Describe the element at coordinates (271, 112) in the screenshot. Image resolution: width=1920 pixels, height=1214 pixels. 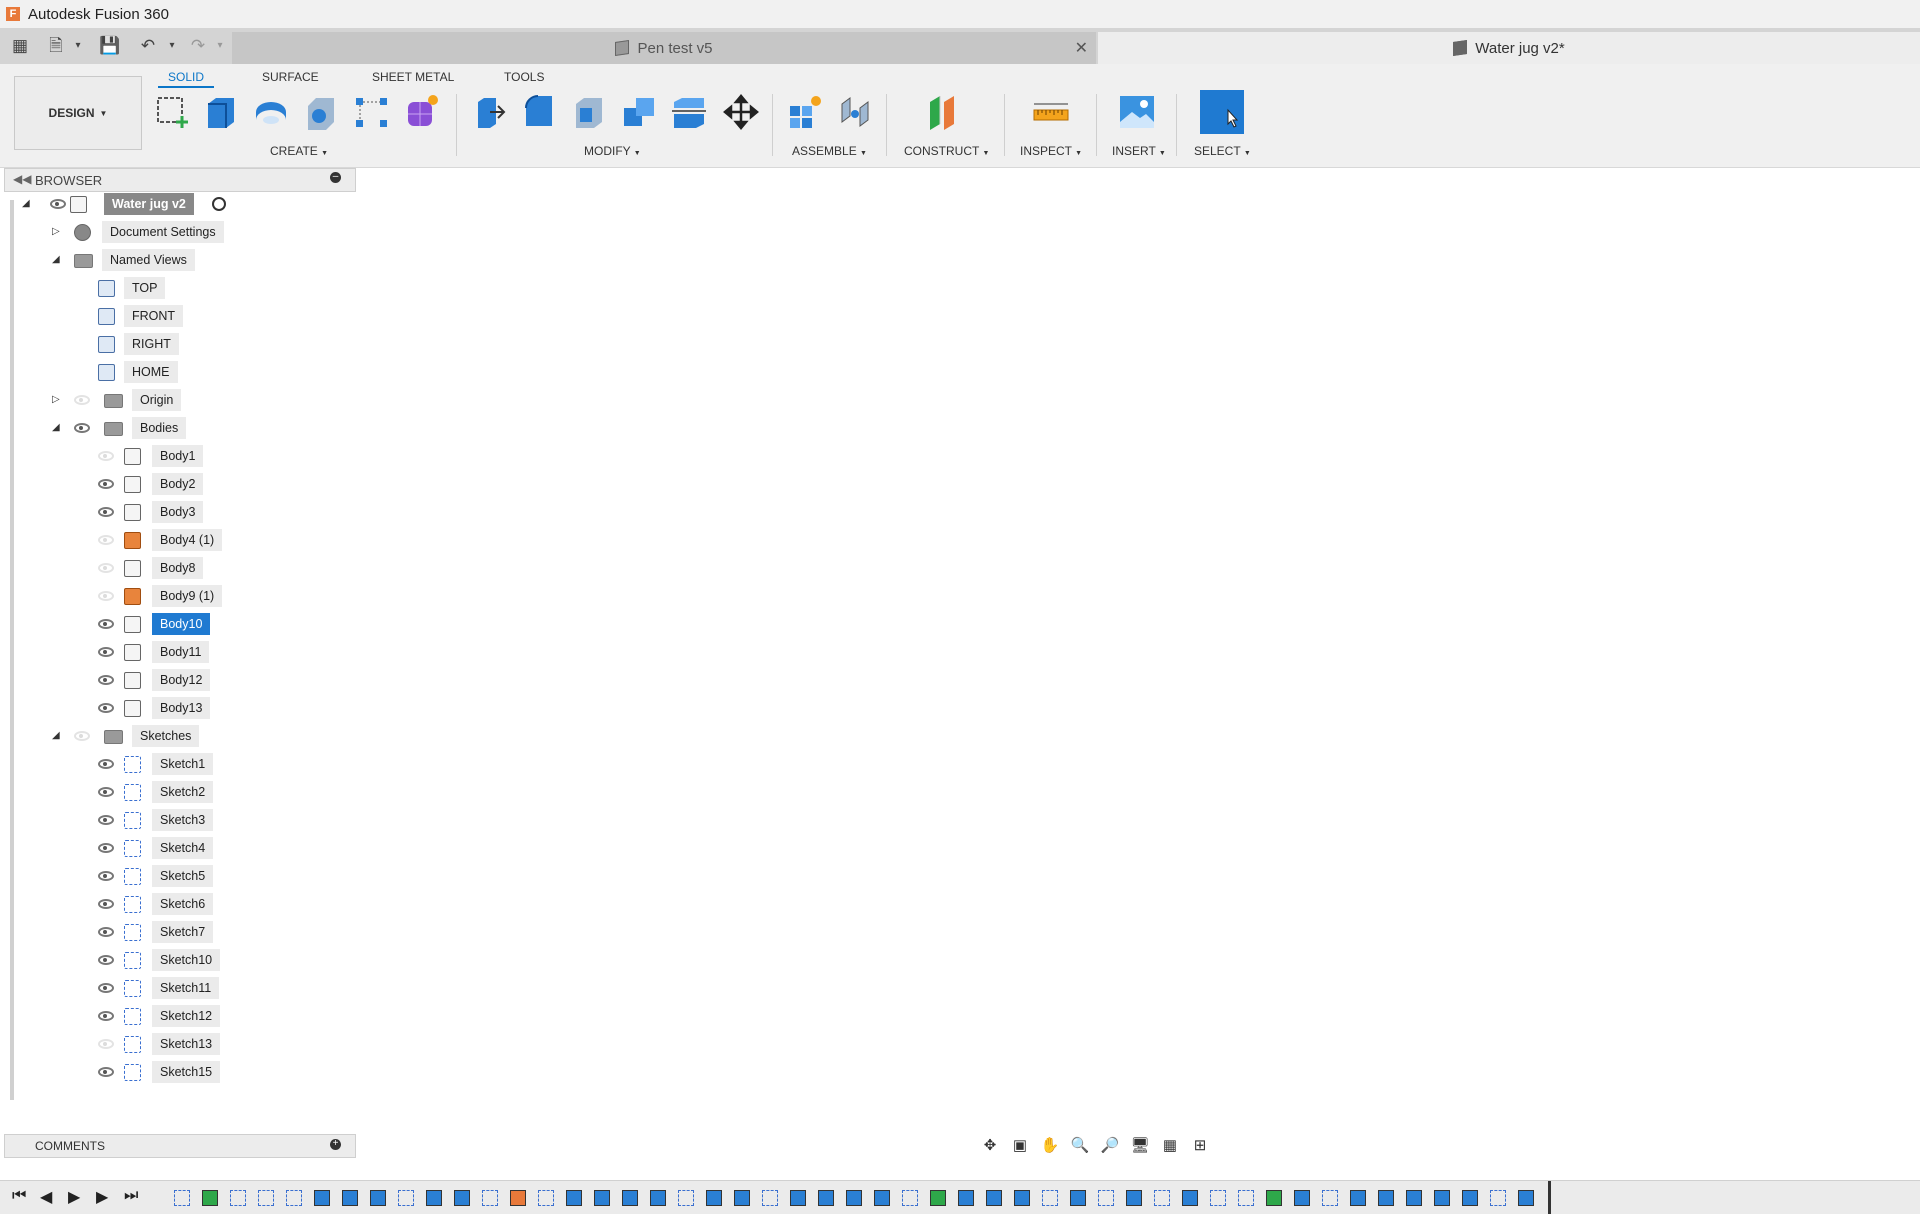
I see `revolve-icon` at that location.